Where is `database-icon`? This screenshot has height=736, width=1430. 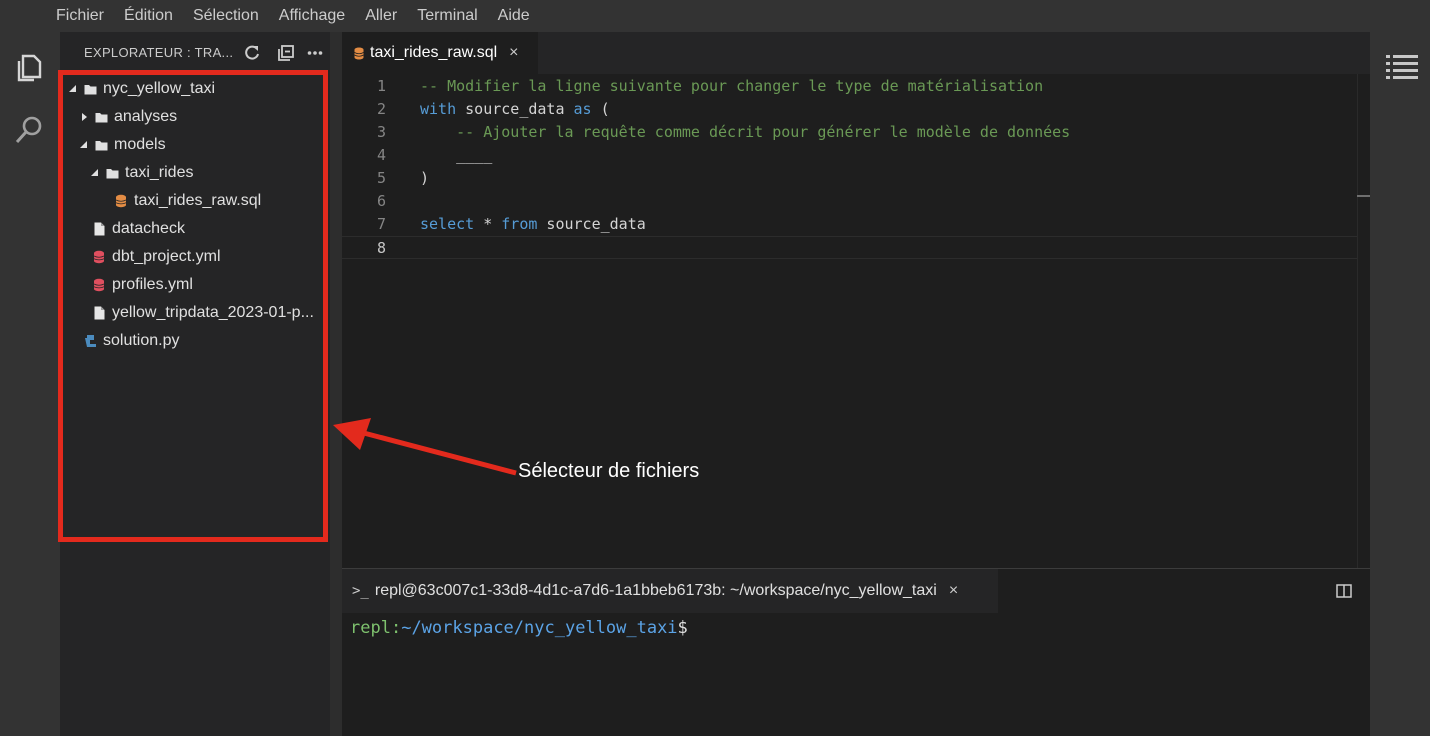
database-icon is located at coordinates (359, 53).